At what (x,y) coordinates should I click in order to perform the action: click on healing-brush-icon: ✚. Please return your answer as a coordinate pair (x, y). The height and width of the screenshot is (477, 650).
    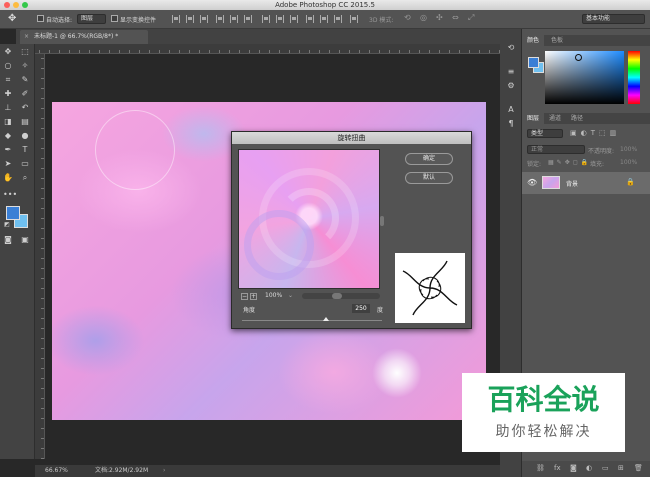
    Looking at the image, I should click on (8, 94).